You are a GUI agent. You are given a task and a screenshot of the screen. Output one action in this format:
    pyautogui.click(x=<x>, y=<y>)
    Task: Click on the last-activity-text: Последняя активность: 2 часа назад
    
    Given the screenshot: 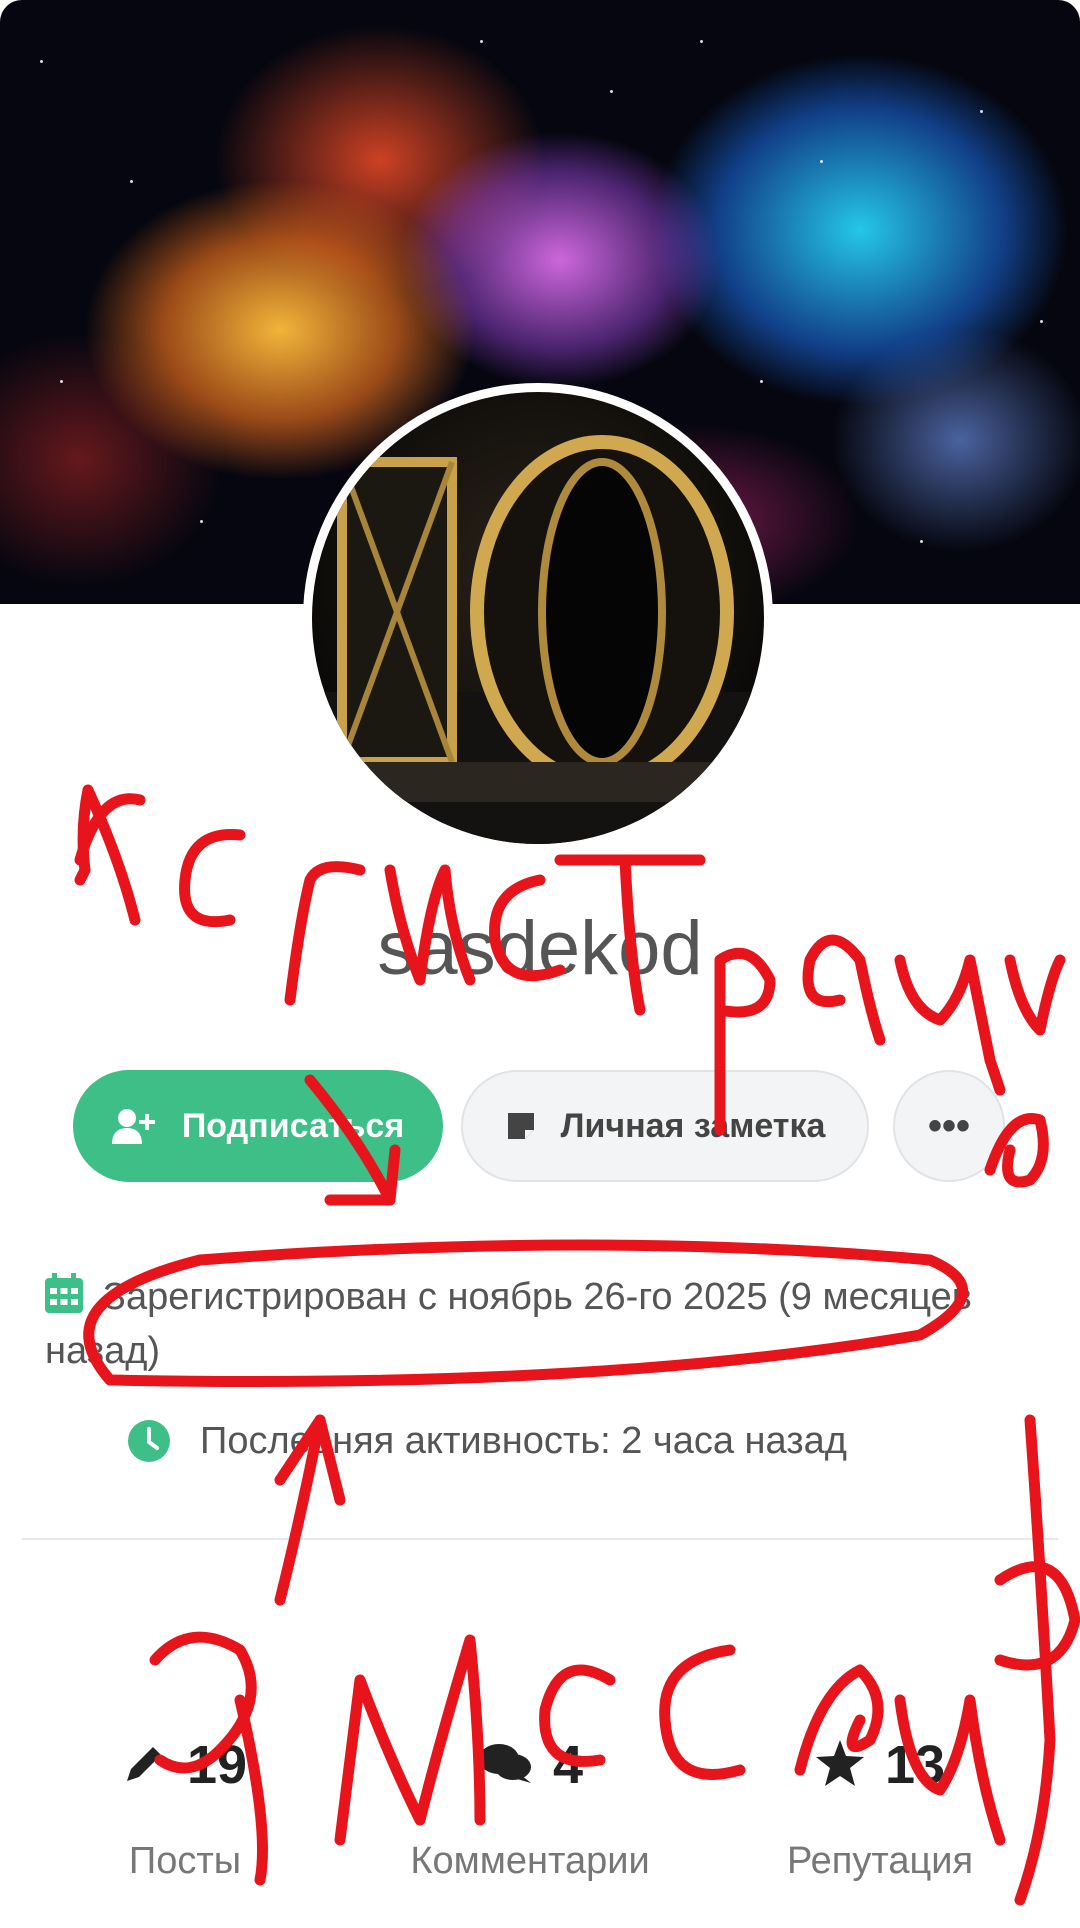 What is the action you would take?
    pyautogui.click(x=523, y=1441)
    